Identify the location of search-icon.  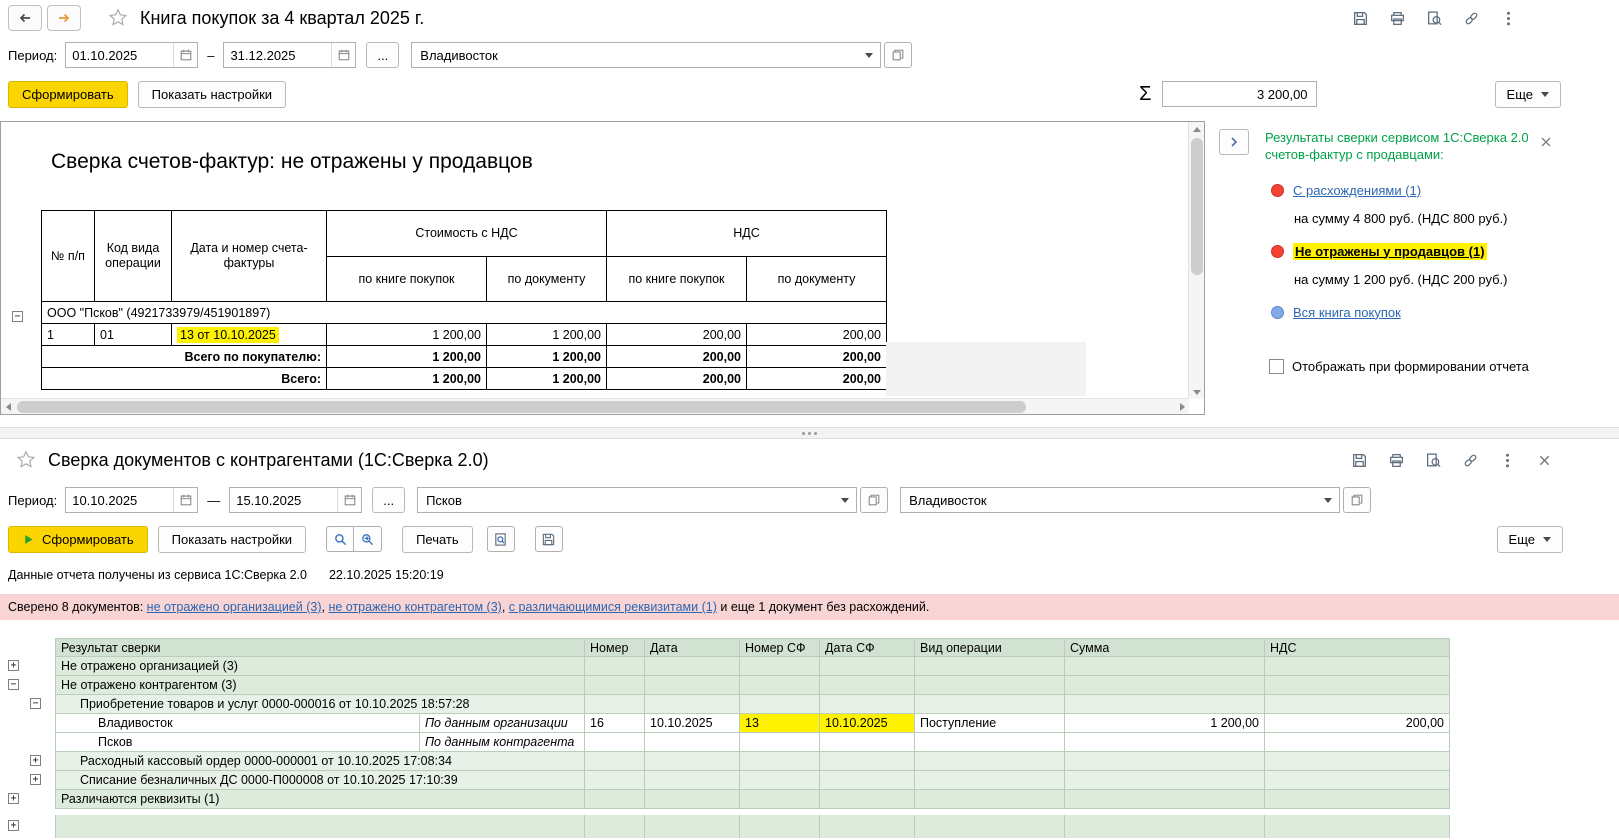
(340, 539).